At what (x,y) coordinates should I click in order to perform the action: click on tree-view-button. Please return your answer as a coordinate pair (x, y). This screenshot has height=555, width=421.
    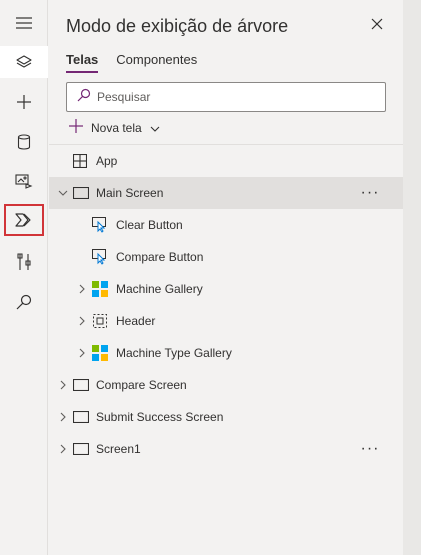
    Looking at the image, I should click on (24, 62).